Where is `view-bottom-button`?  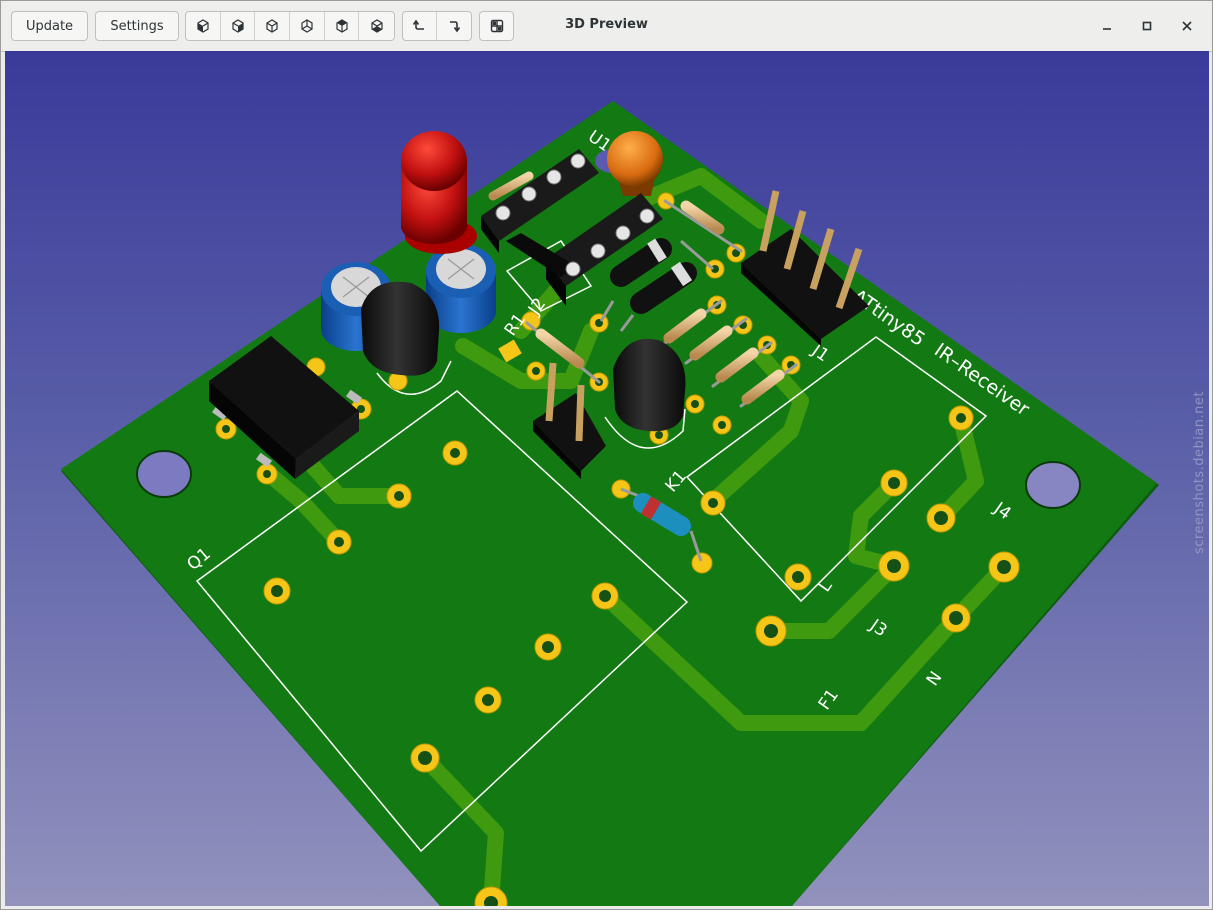
view-bottom-button is located at coordinates (376, 26).